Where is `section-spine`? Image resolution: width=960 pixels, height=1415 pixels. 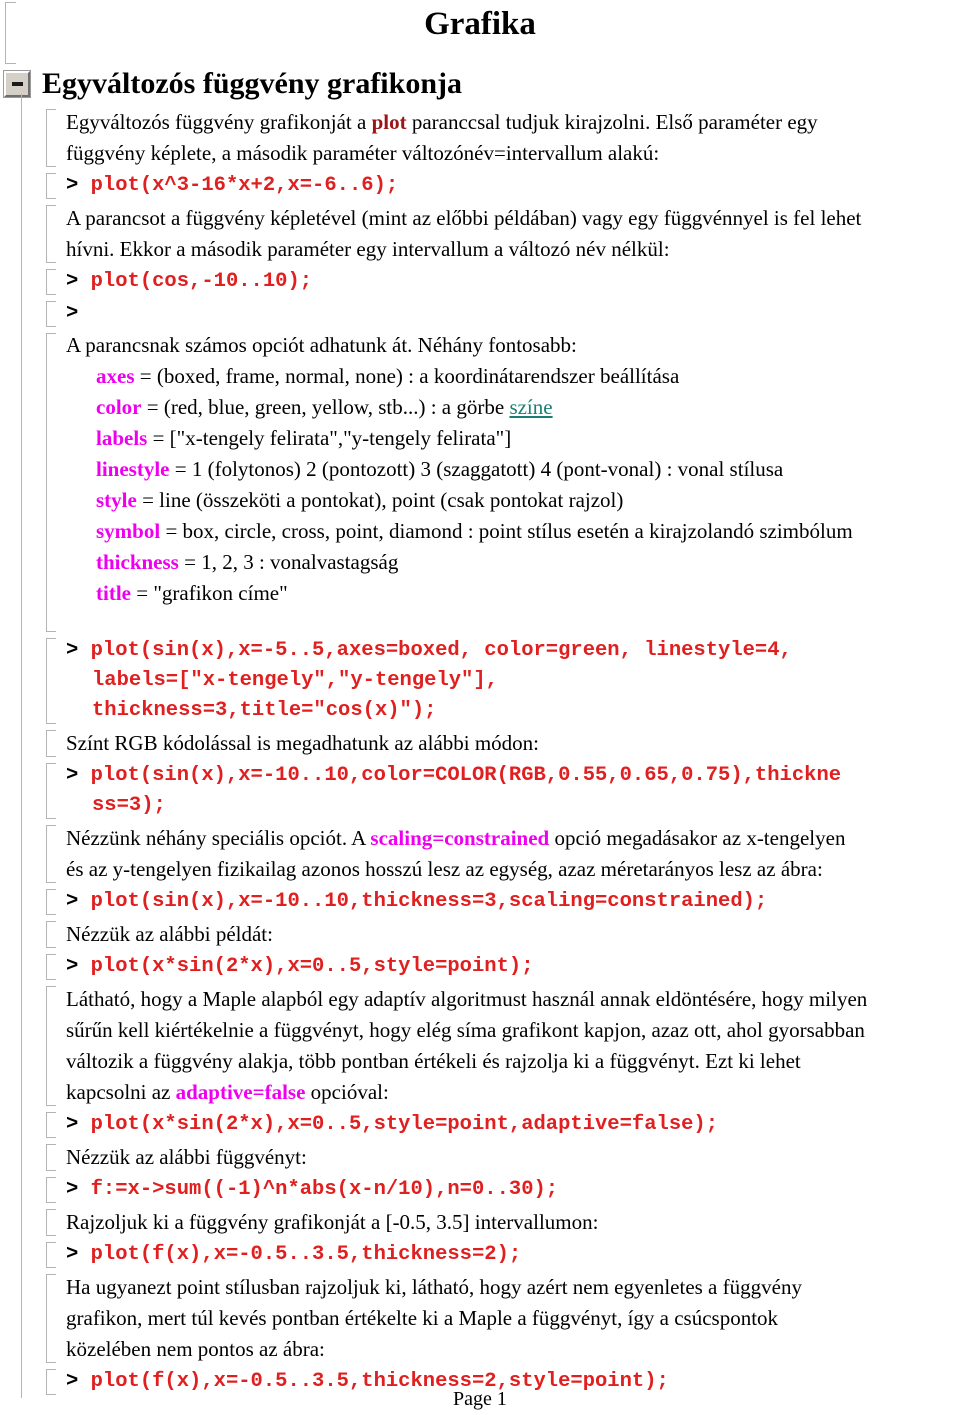 section-spine is located at coordinates (21, 746).